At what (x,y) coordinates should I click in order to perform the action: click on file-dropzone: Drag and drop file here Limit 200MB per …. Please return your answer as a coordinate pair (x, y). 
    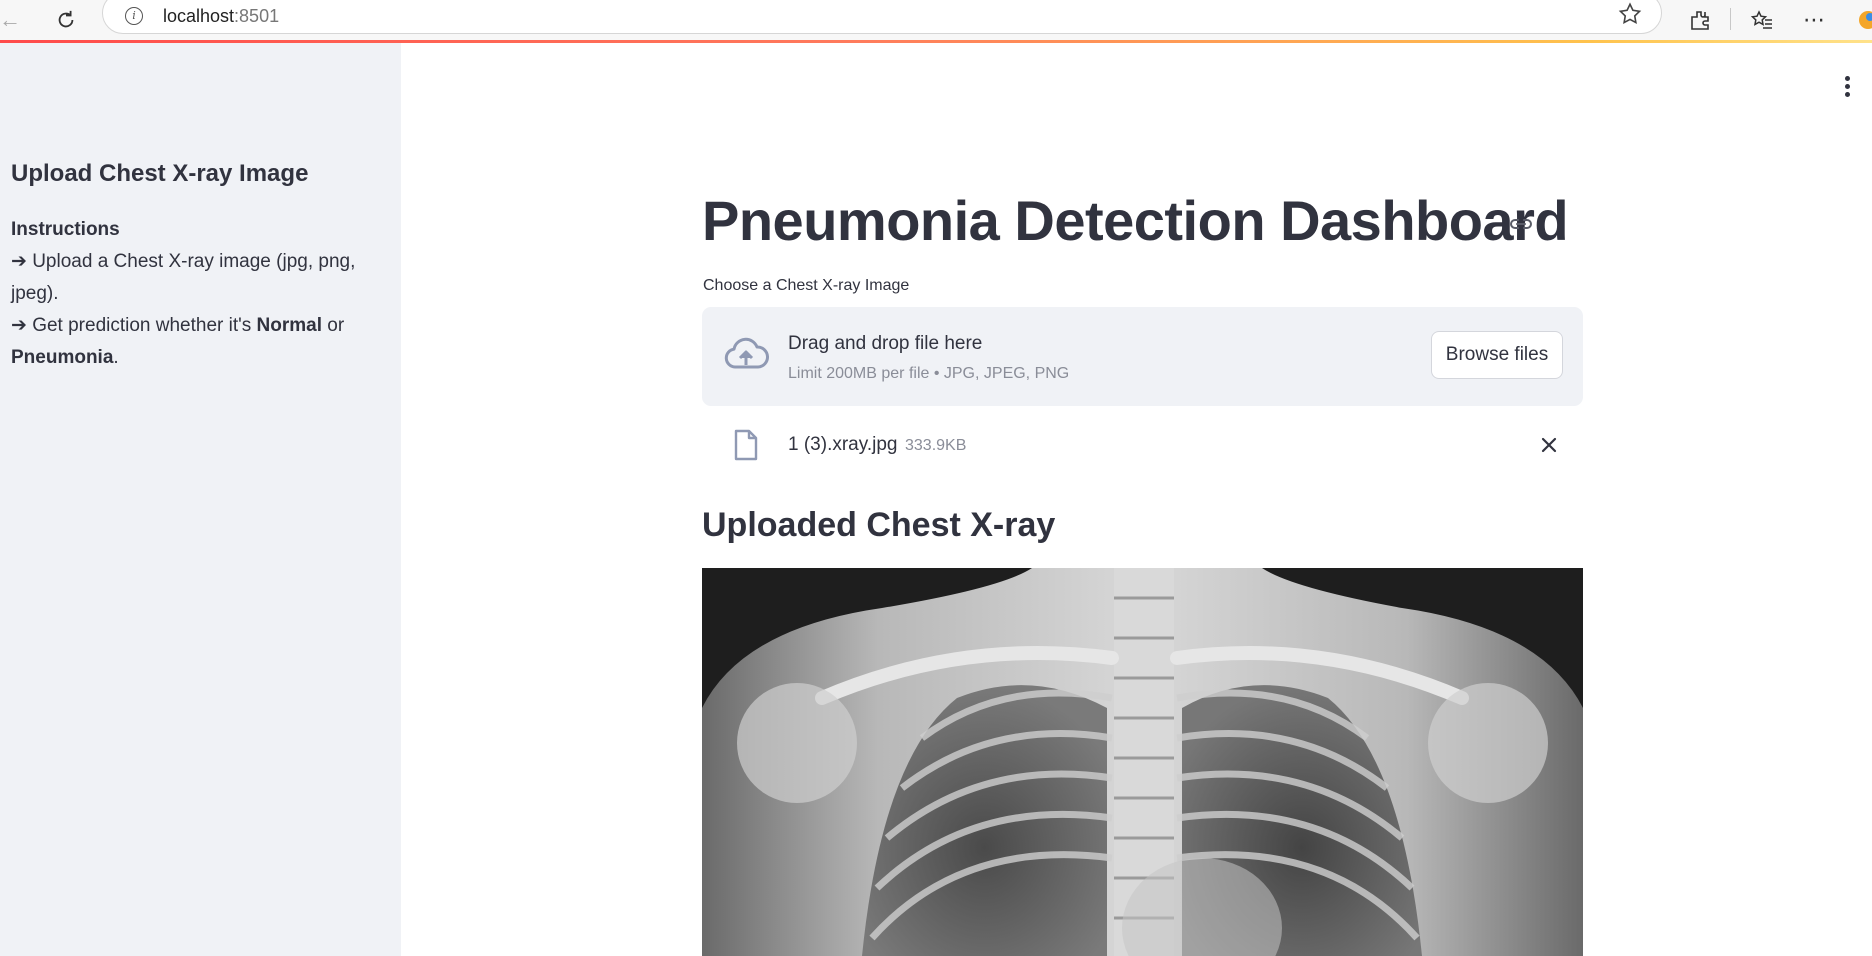
    Looking at the image, I should click on (1142, 356).